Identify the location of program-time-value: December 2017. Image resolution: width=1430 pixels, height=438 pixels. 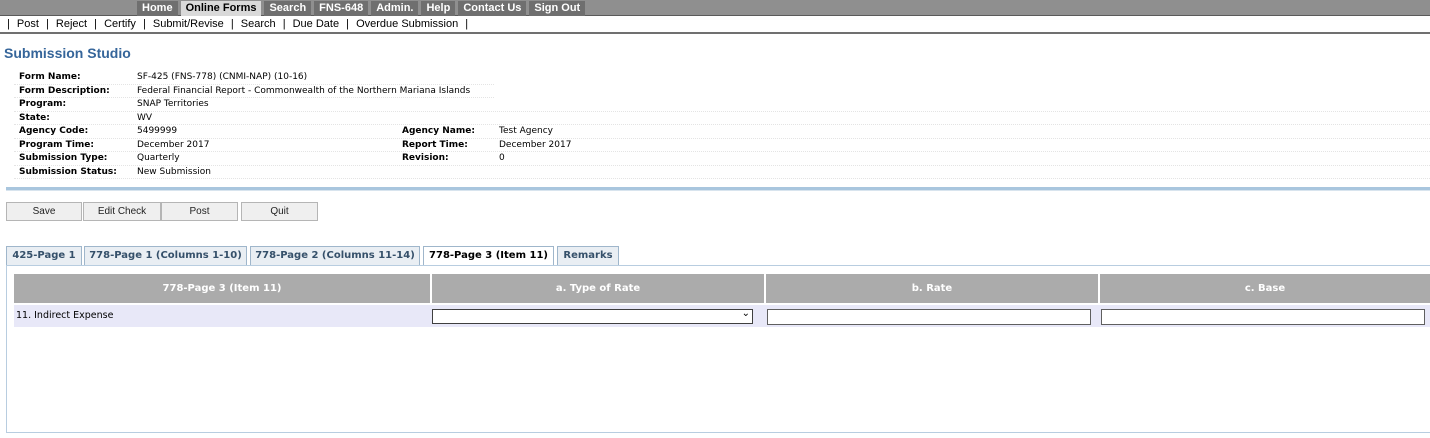
(173, 144).